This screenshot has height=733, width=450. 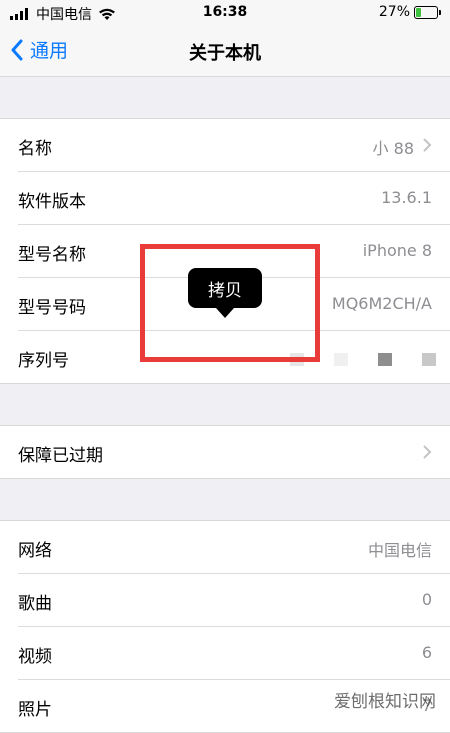 I want to click on copy-tooltip-button: 拷贝, so click(x=225, y=293).